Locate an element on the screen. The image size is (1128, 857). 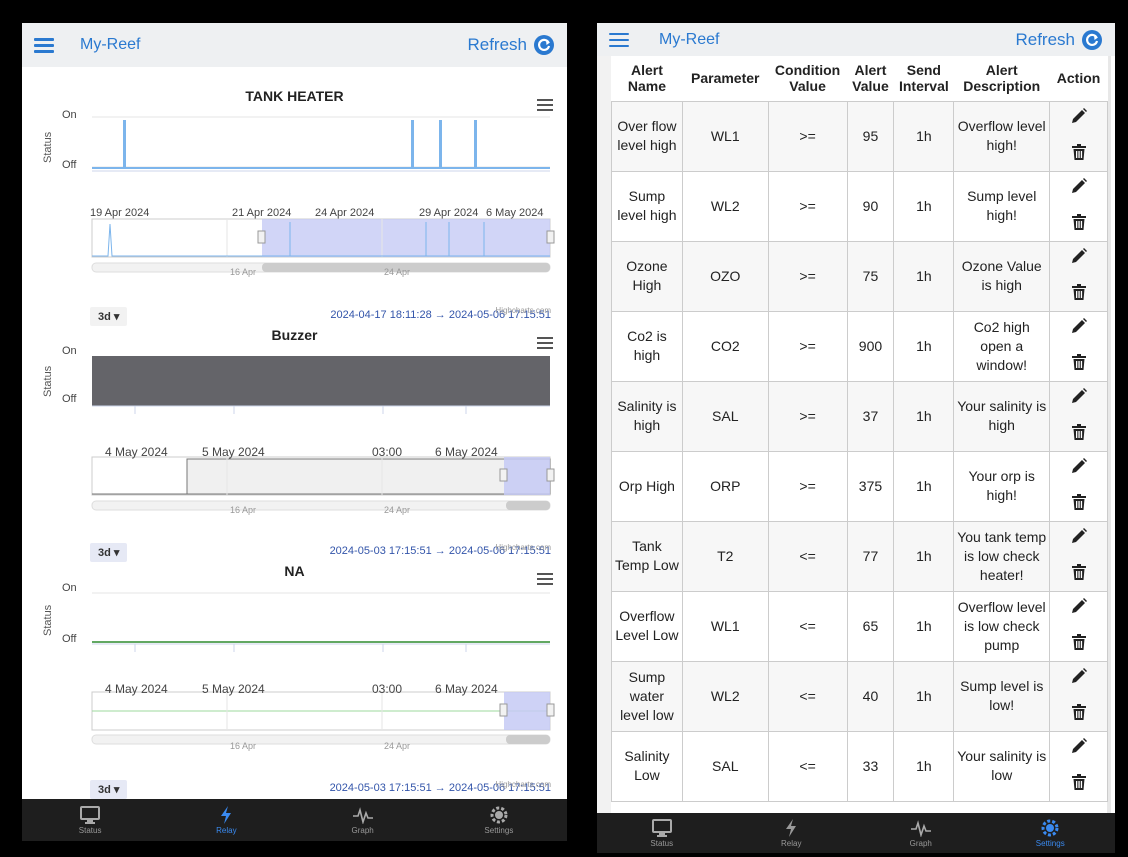
x-tick: 24 Apr 2024 is located at coordinates (345, 213).